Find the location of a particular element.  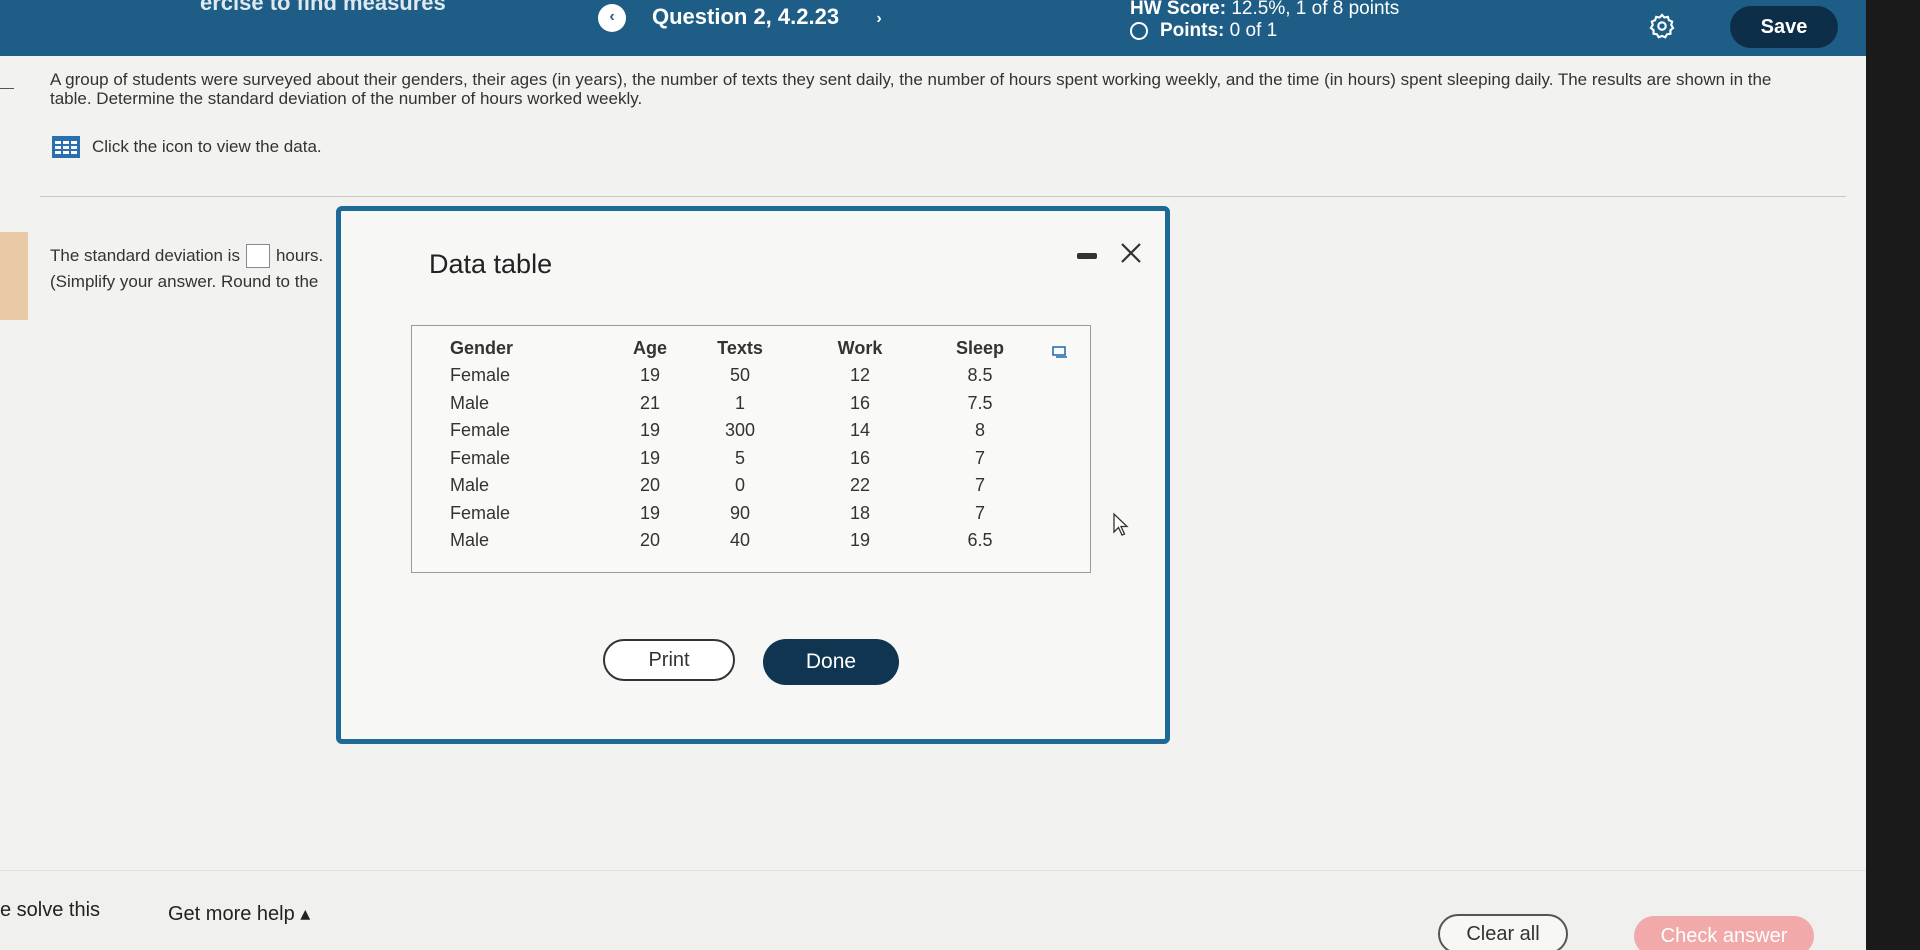

cell-work: 19 is located at coordinates (860, 540).